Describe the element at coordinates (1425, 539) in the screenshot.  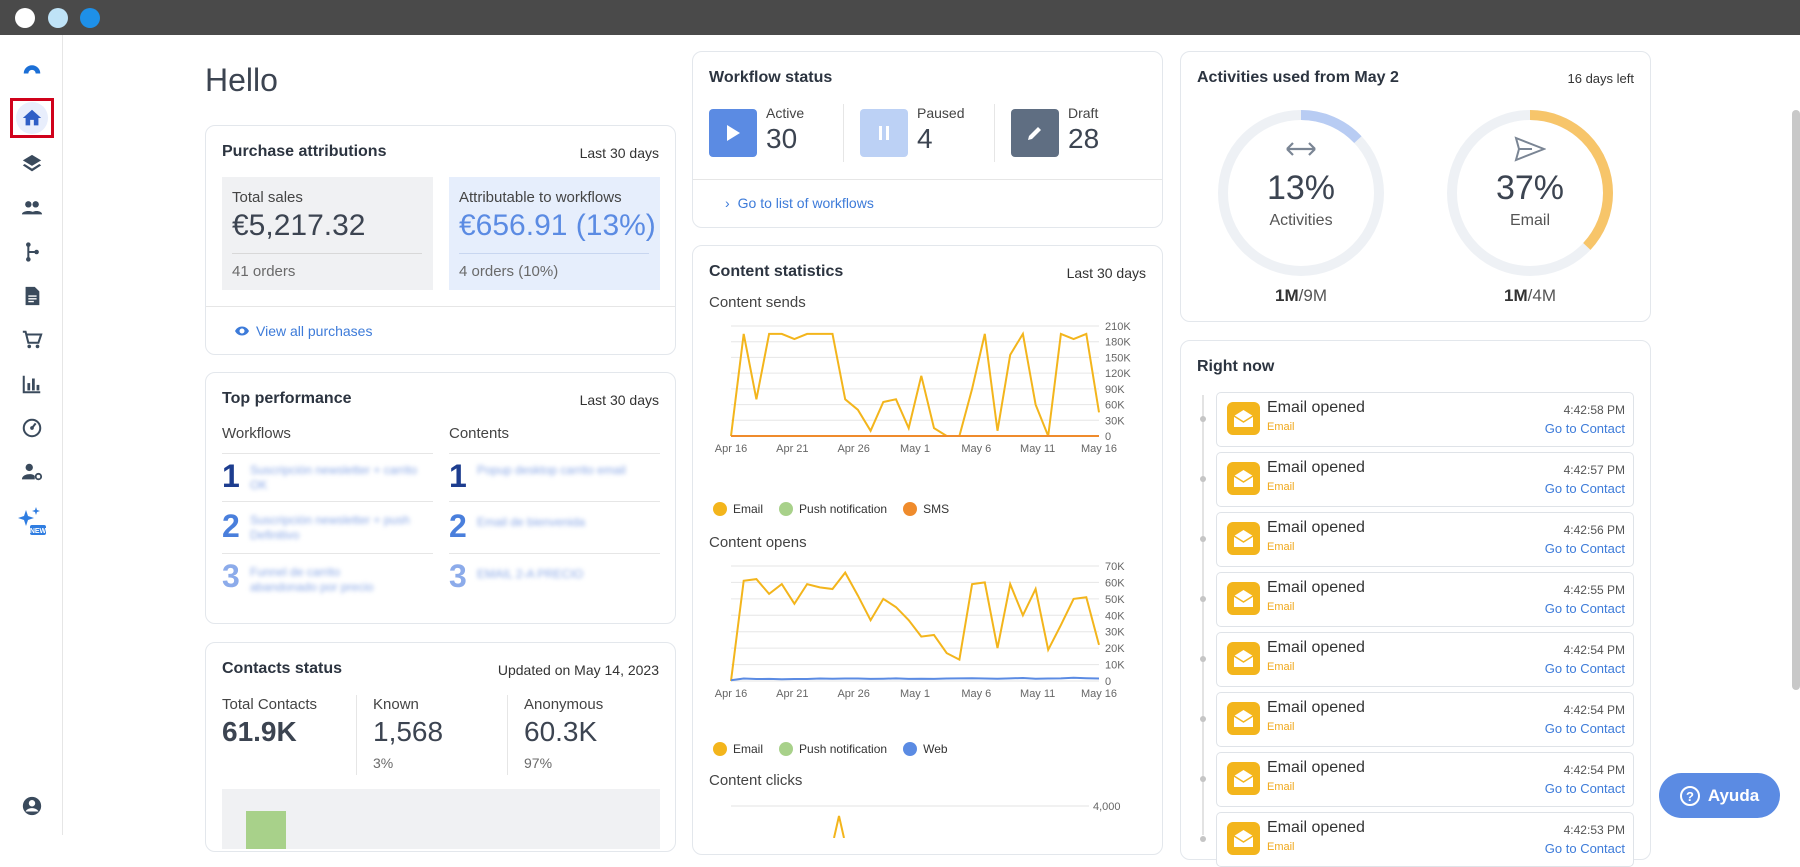
I see `event-item: Email opened Email 4:42:56 PM Go to Contact` at that location.